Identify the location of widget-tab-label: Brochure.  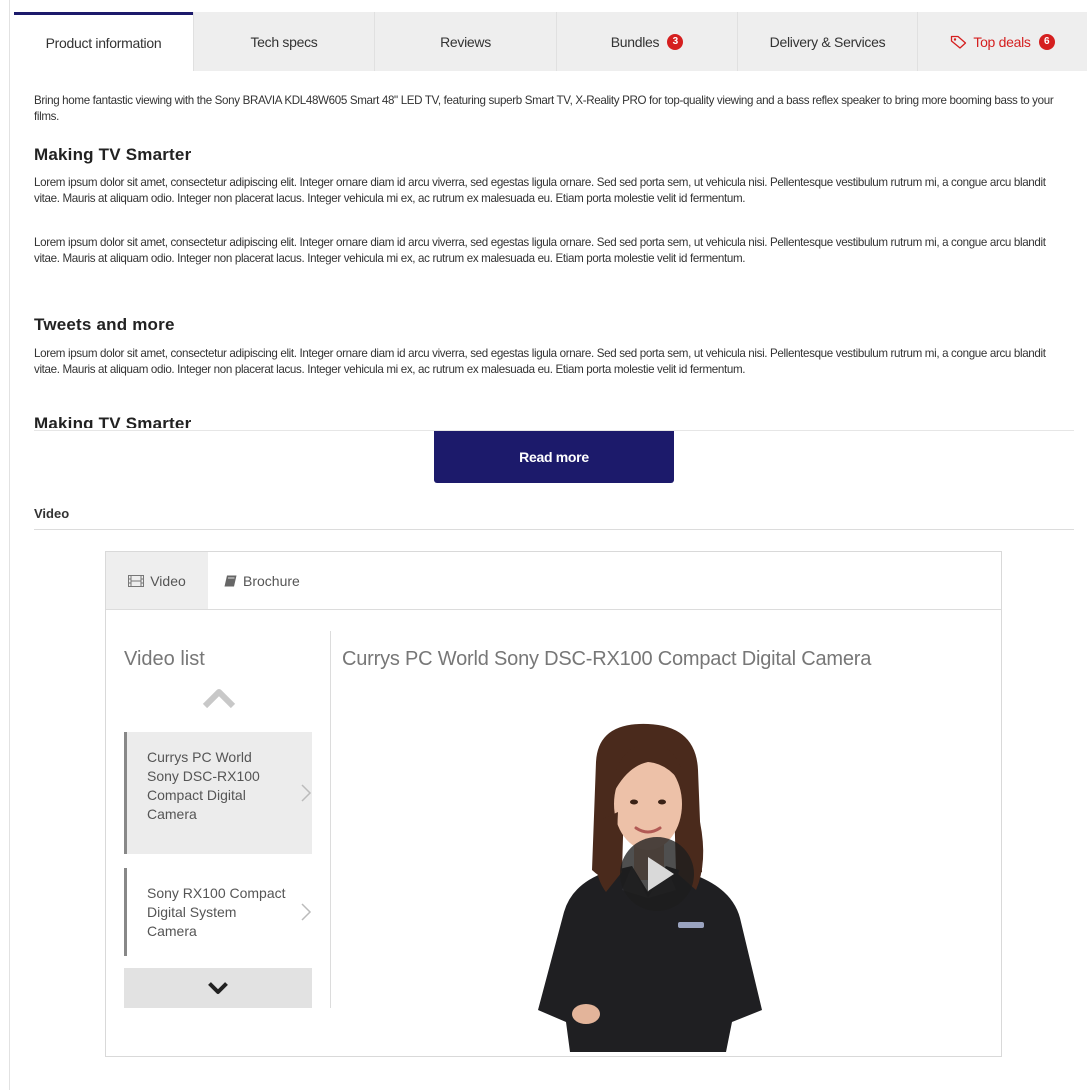
(271, 580).